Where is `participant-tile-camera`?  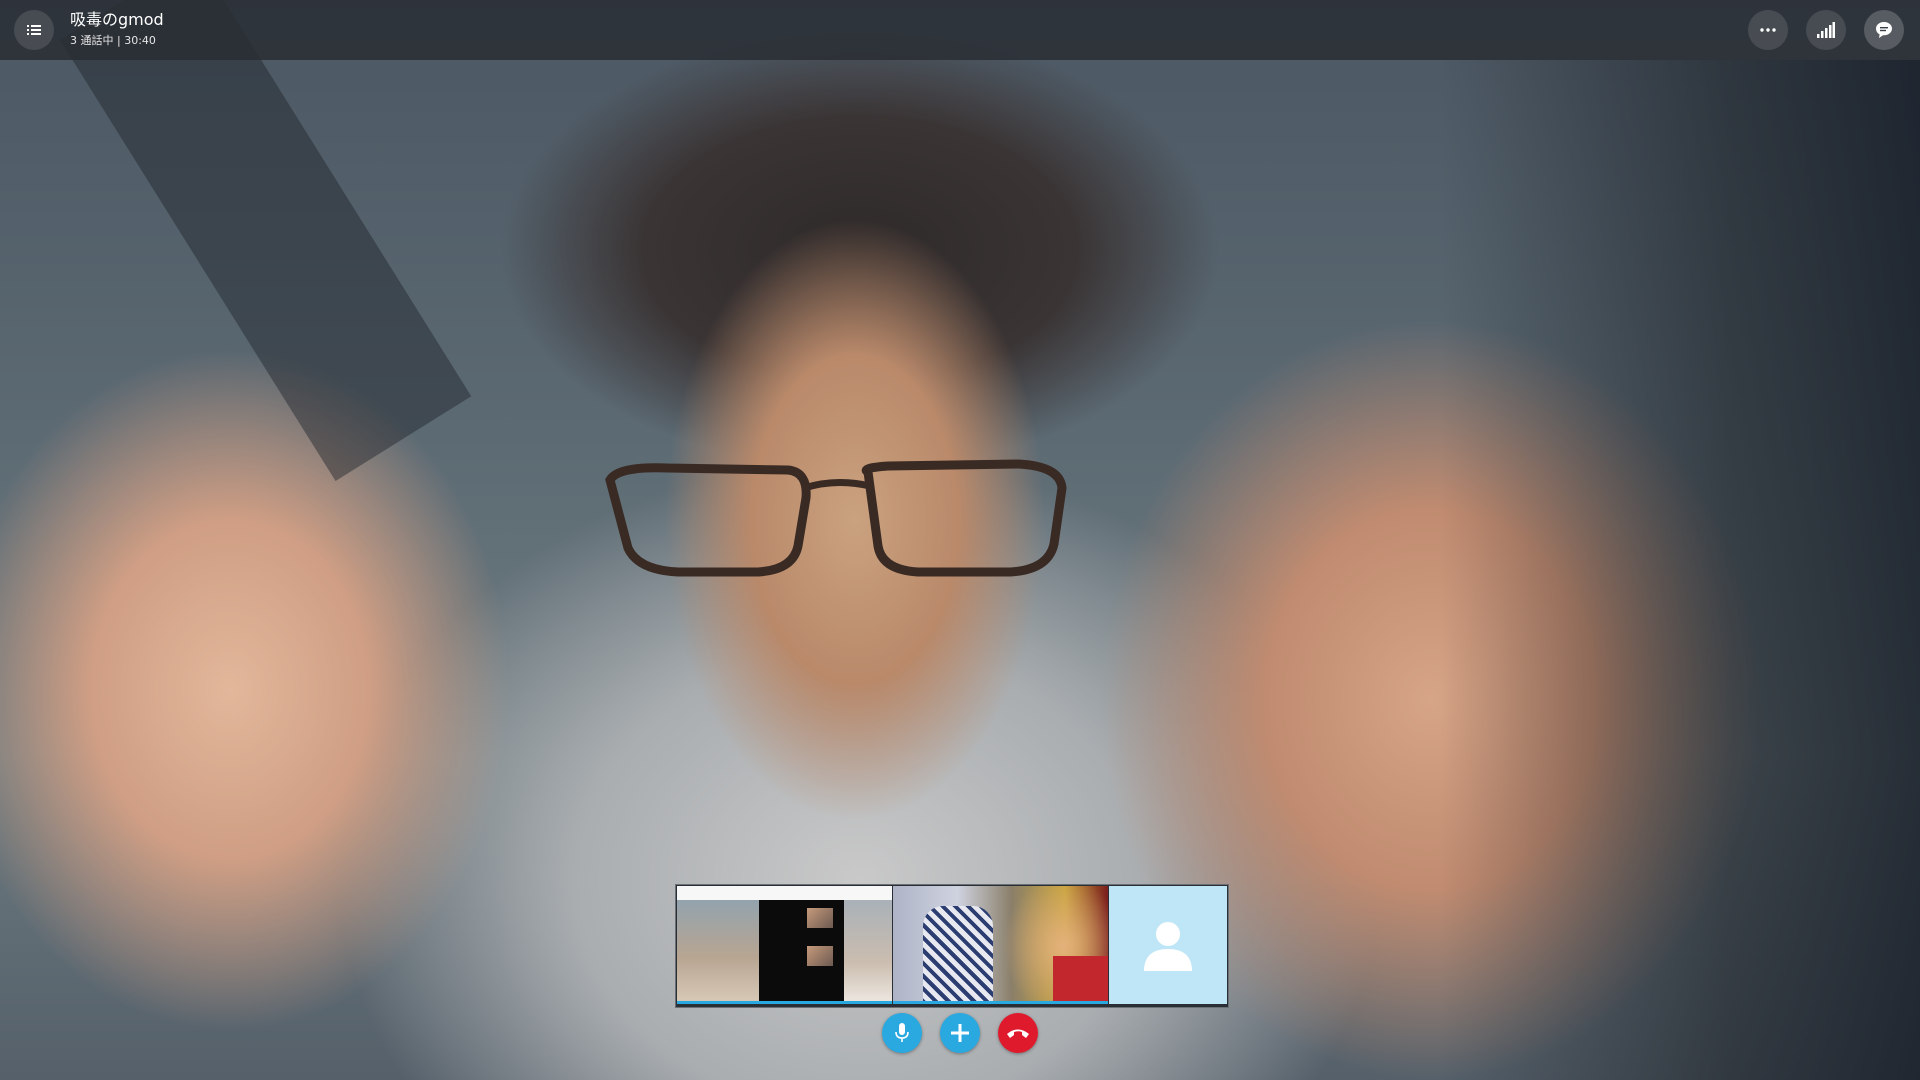 participant-tile-camera is located at coordinates (1000, 945).